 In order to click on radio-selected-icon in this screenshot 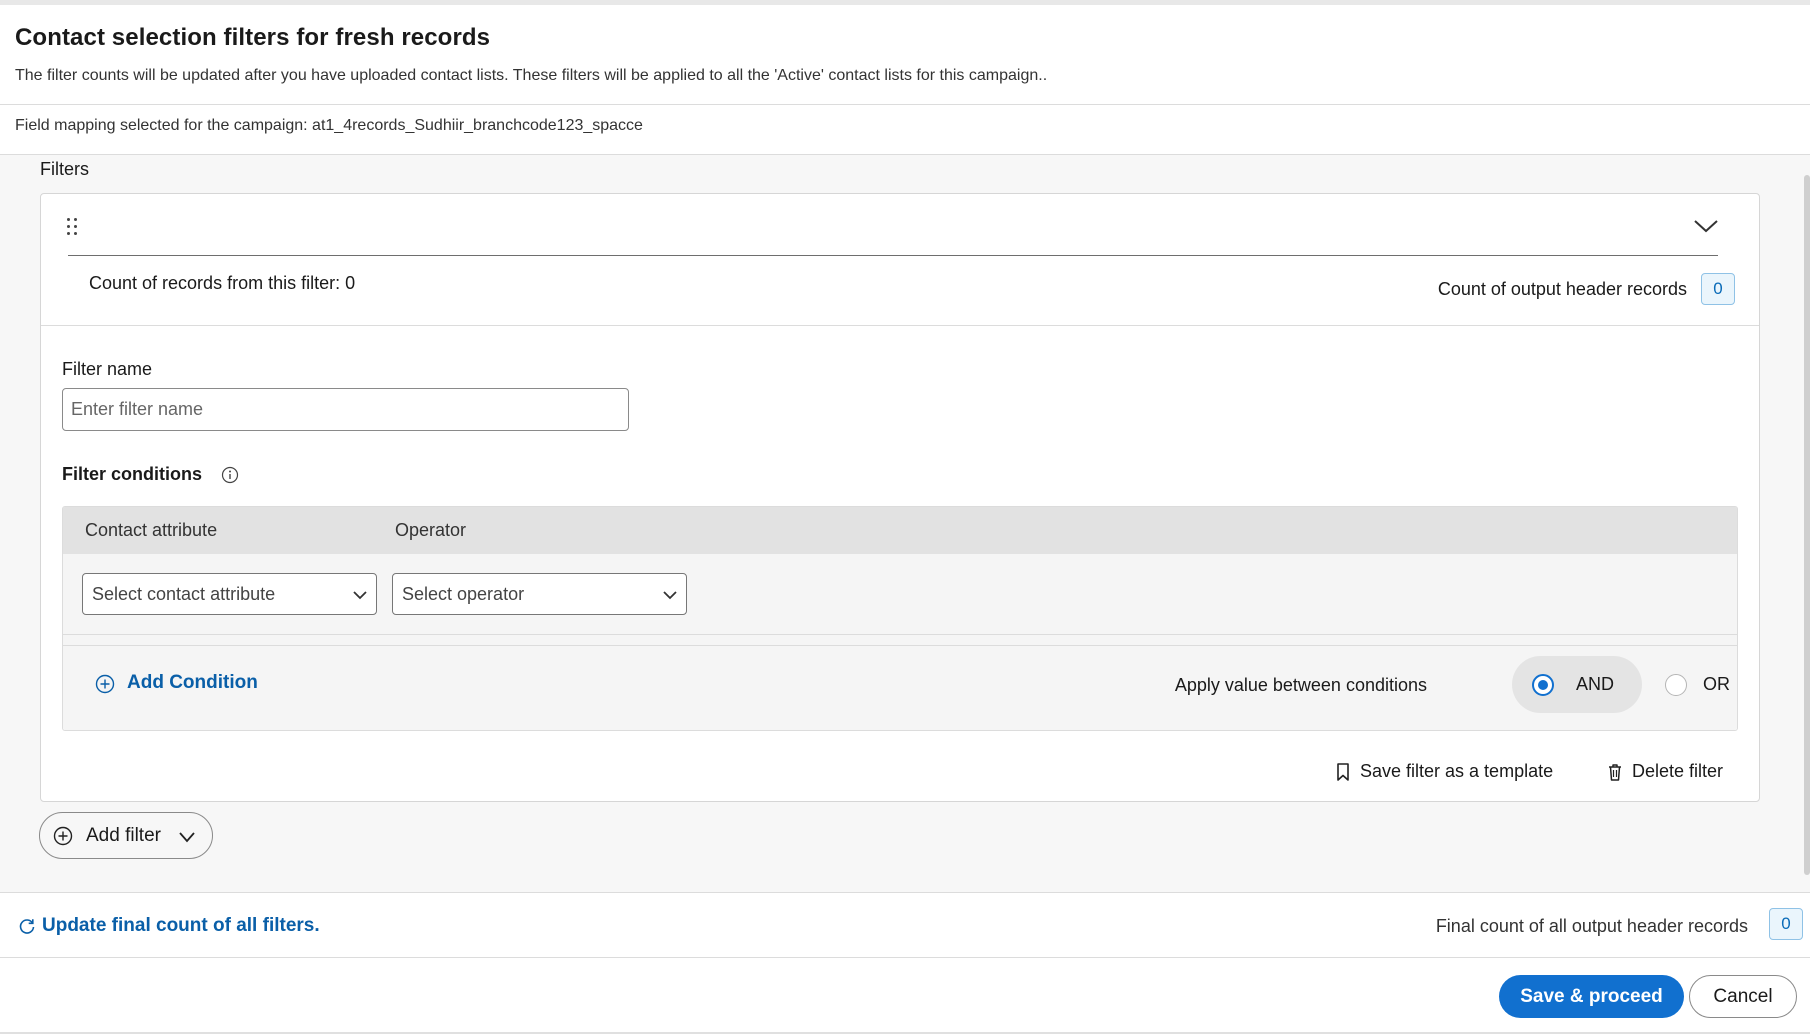, I will do `click(1543, 685)`.